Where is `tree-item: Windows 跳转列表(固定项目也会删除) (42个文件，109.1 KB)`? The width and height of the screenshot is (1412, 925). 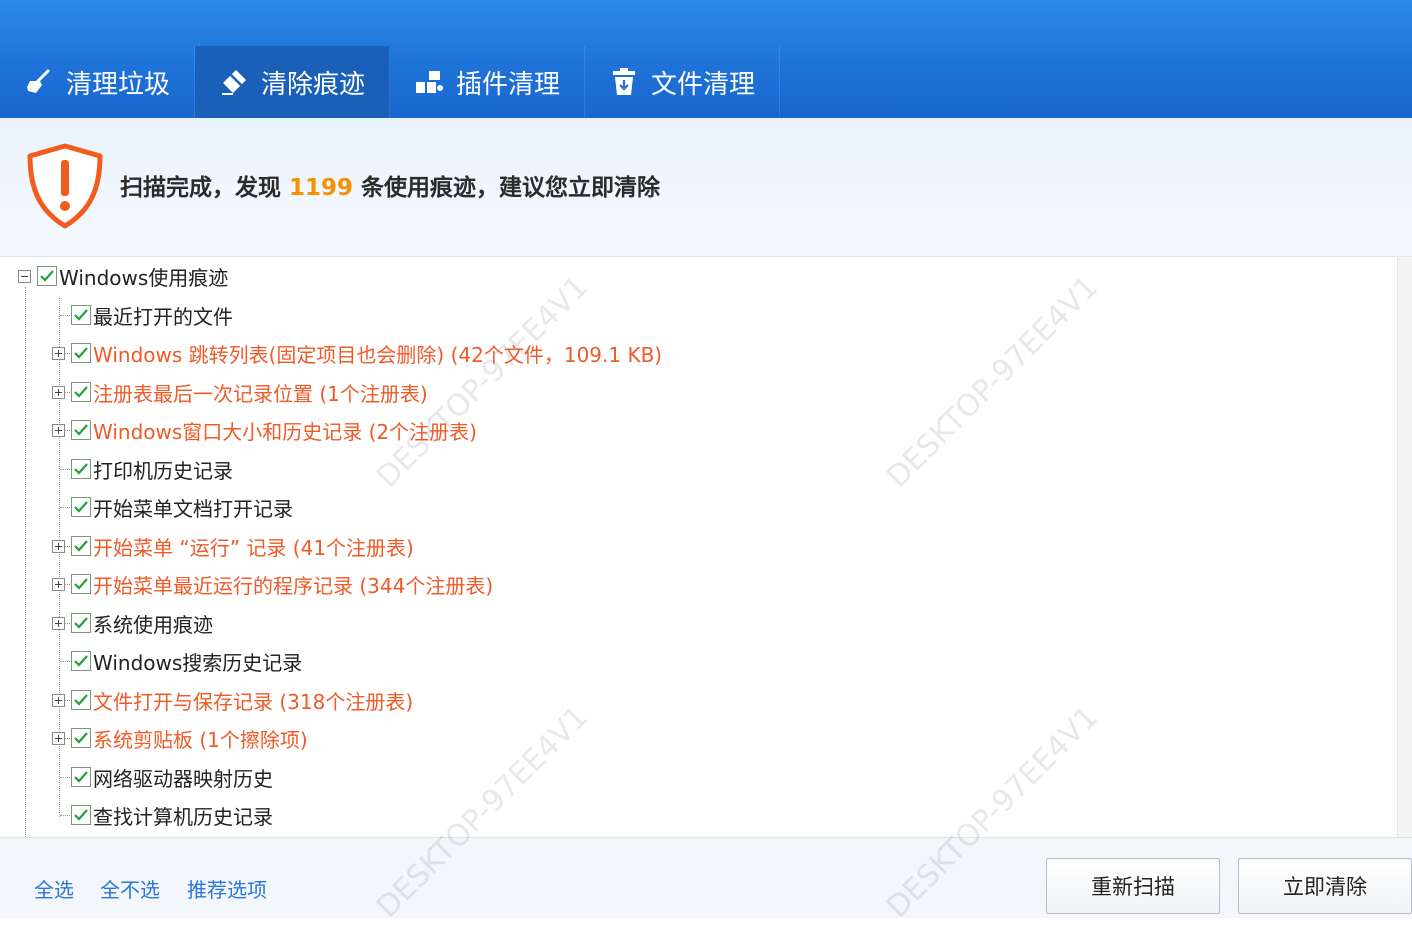 tree-item: Windows 跳转列表(固定项目也会删除) (42个文件，109.1 KB) is located at coordinates (357, 353).